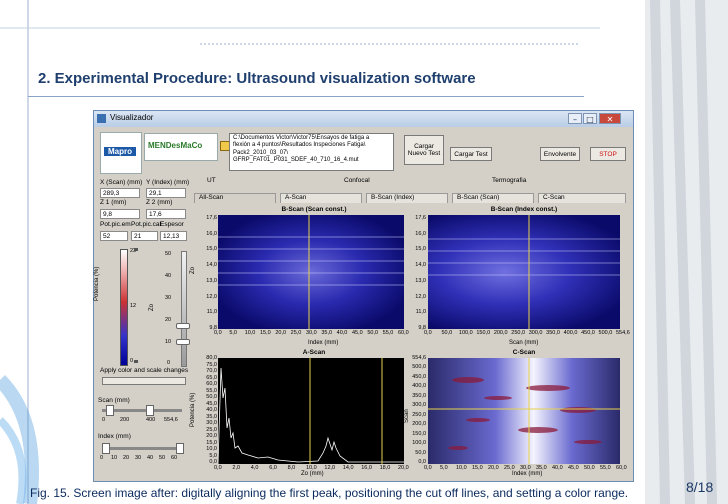  Describe the element at coordinates (419, 405) in the screenshot. I see `y-tick-label: 300,0` at that location.